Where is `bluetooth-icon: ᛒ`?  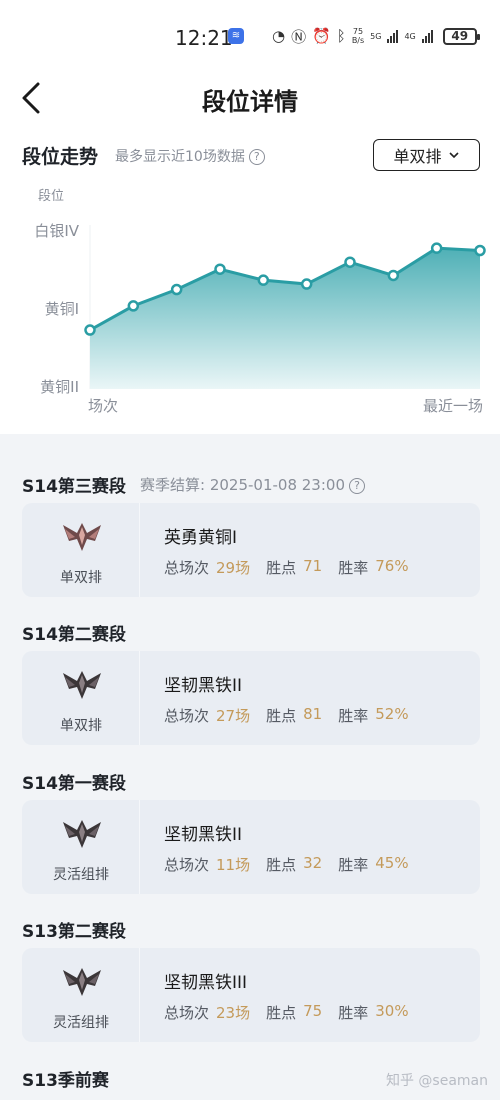
bluetooth-icon: ᛒ is located at coordinates (341, 36).